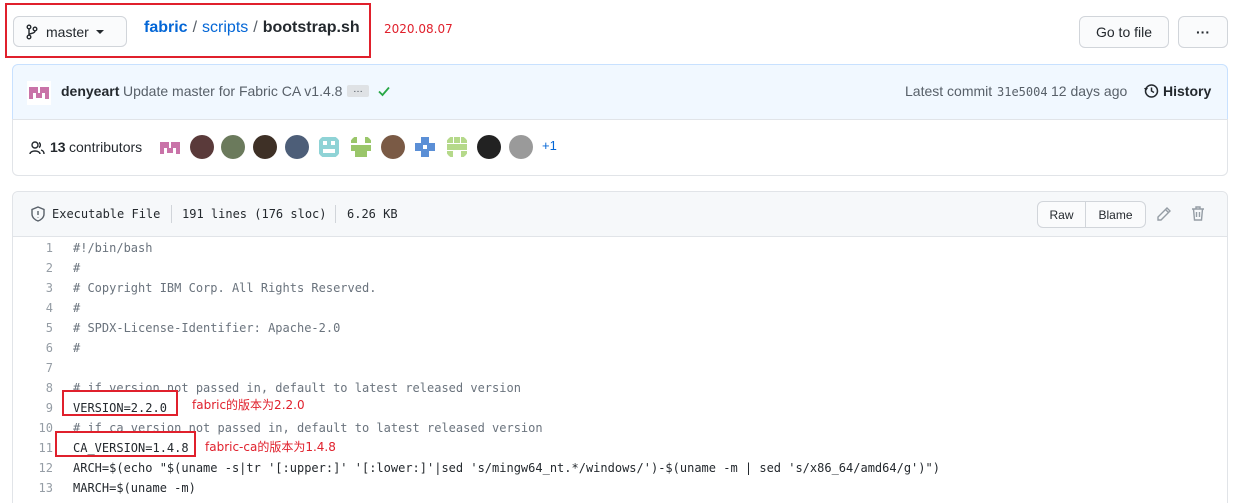 The image size is (1239, 503). What do you see at coordinates (33, 308) in the screenshot?
I see `line-number: 4` at bounding box center [33, 308].